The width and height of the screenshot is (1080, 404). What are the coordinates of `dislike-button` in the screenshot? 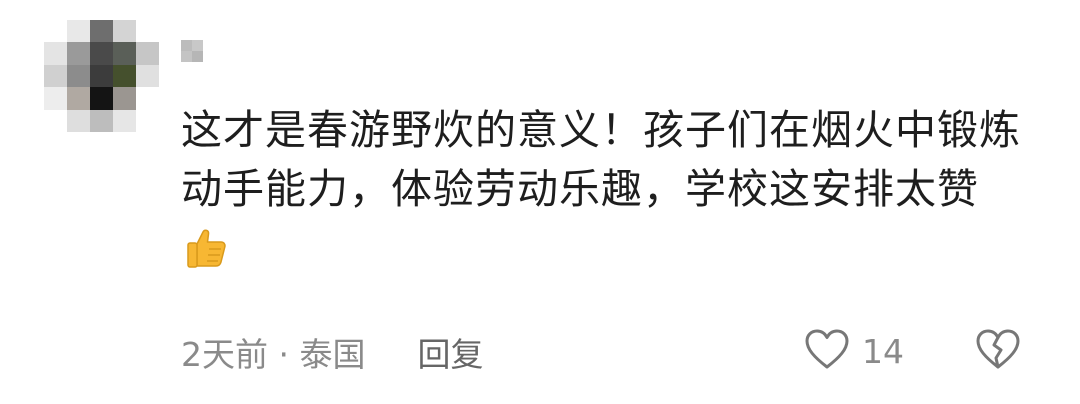 It's located at (998, 351).